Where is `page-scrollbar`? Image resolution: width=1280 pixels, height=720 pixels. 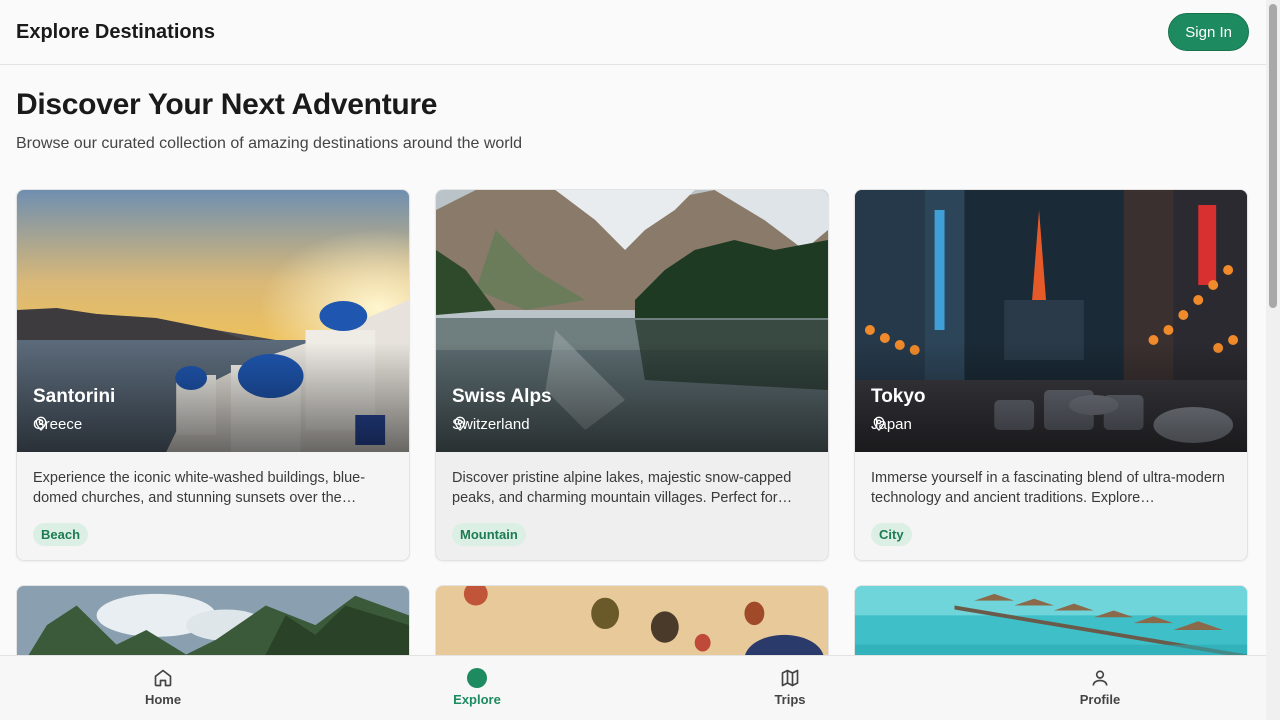
page-scrollbar is located at coordinates (1273, 360).